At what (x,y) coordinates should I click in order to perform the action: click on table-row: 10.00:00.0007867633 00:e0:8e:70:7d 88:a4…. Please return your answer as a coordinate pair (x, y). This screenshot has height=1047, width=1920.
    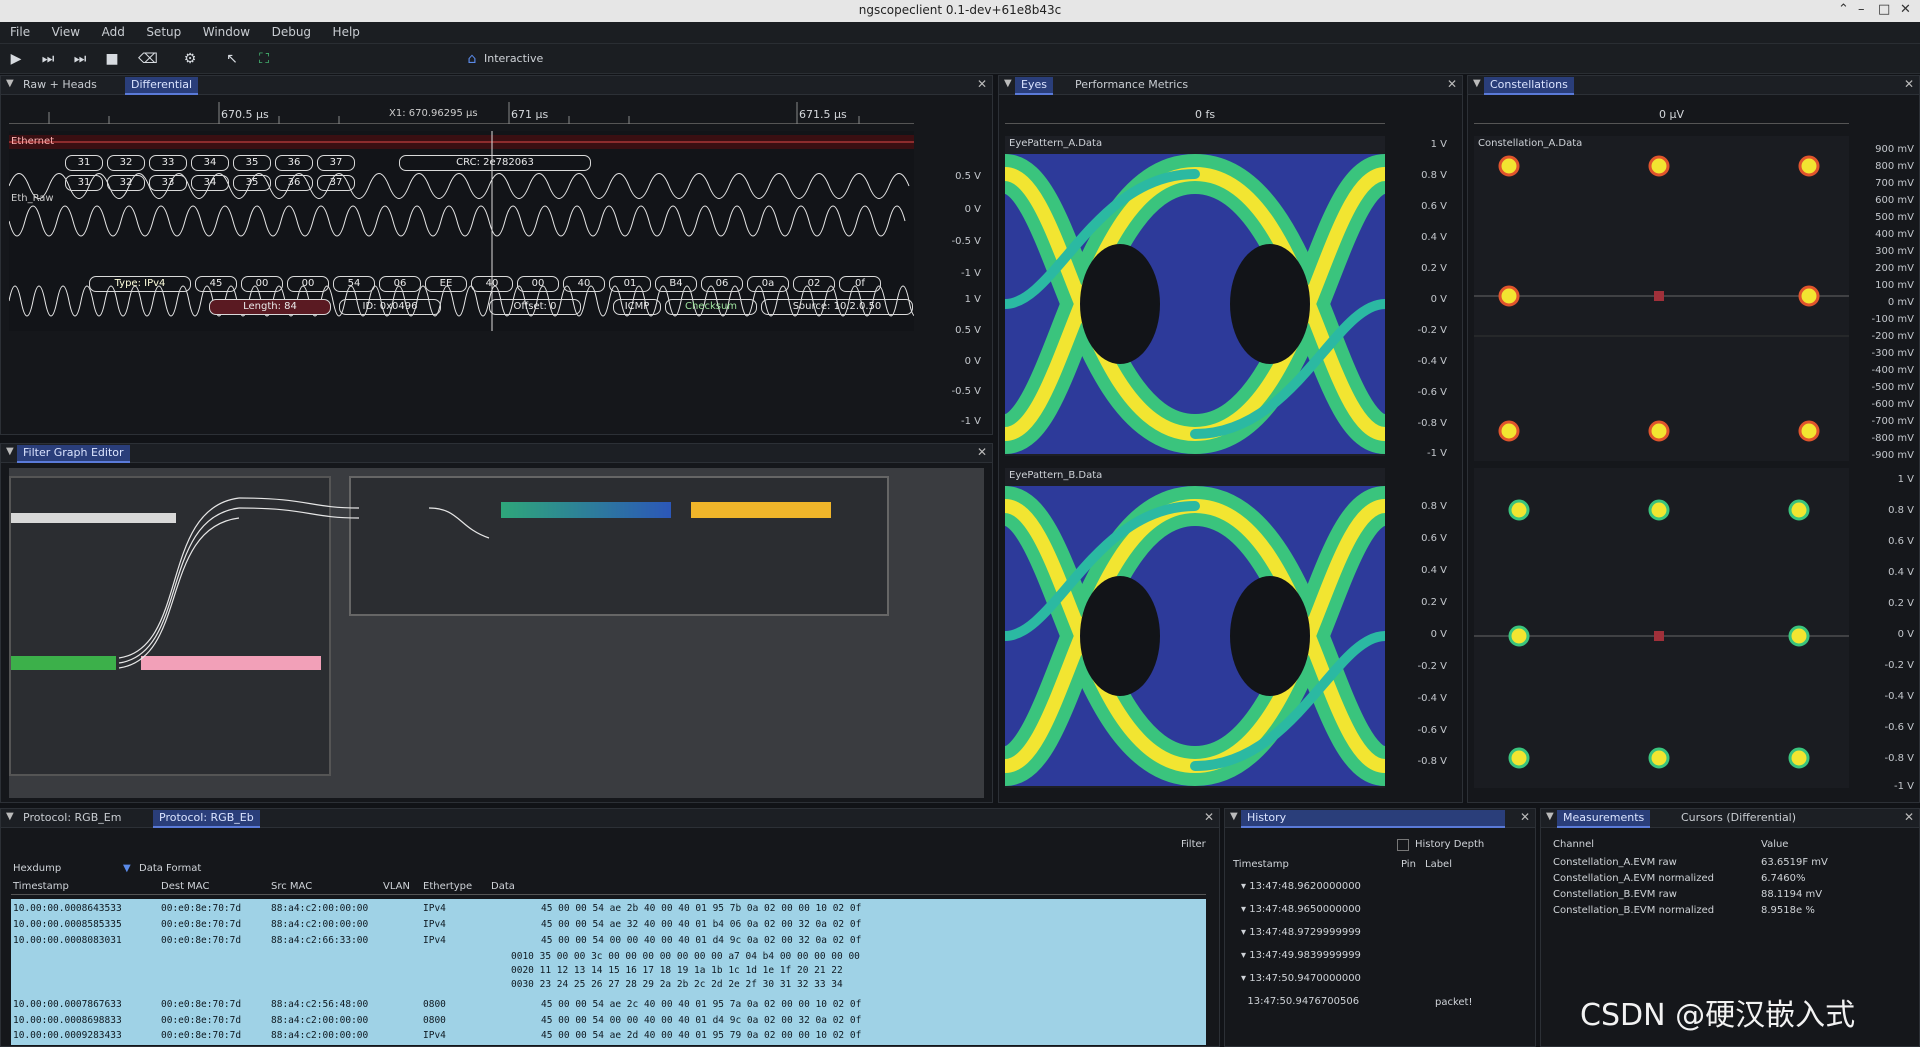
    Looking at the image, I should click on (608, 1005).